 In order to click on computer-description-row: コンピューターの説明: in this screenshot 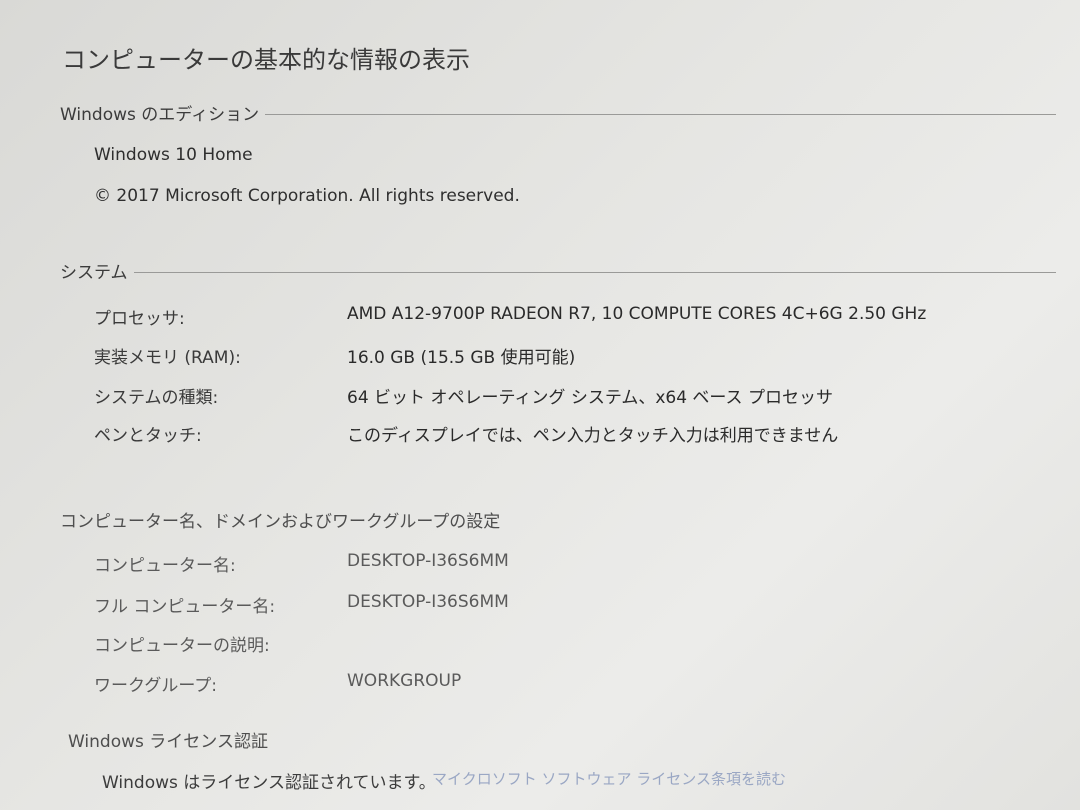, I will do `click(574, 644)`.